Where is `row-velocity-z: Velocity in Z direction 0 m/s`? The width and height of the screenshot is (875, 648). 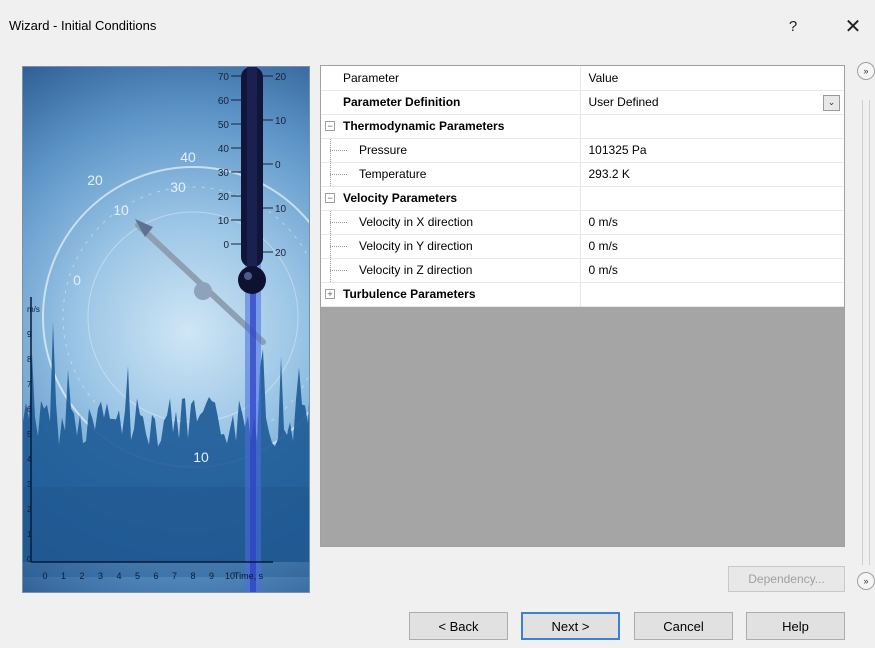 row-velocity-z: Velocity in Z direction 0 m/s is located at coordinates (583, 270).